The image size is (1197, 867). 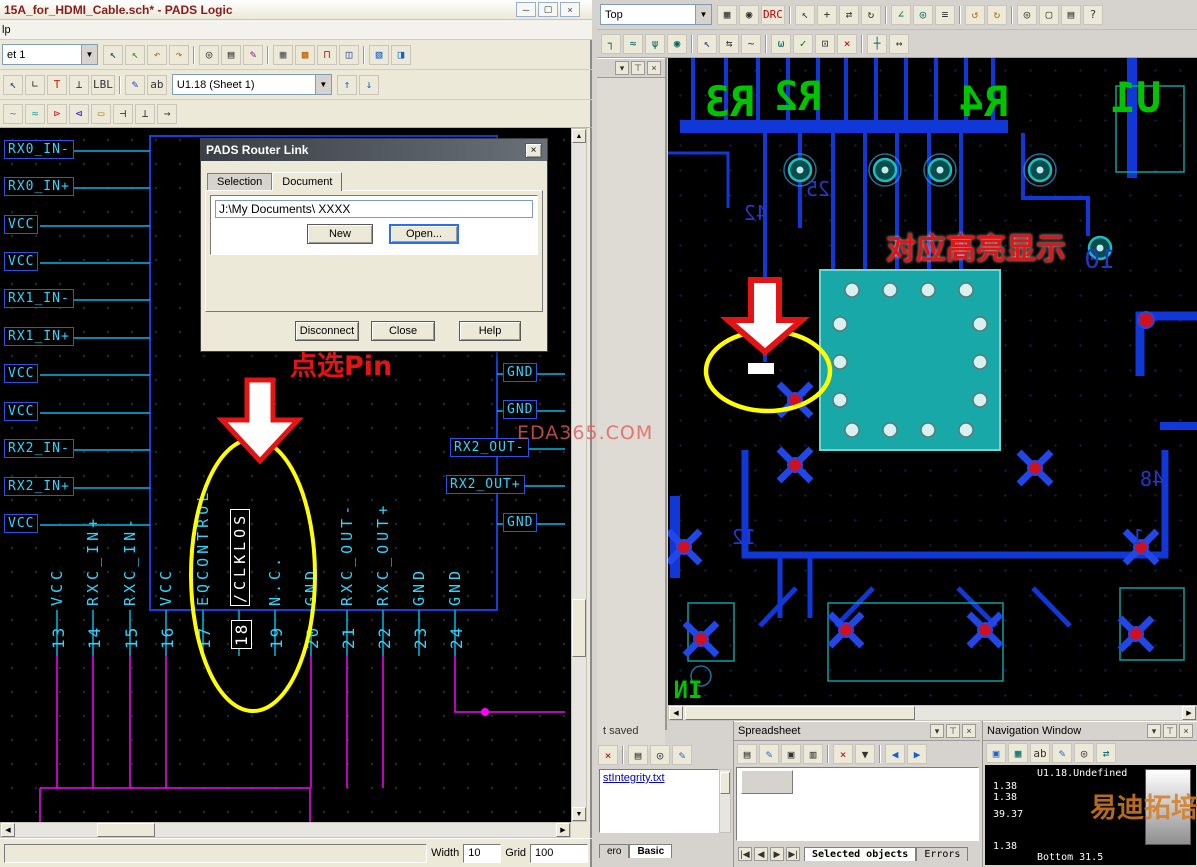 What do you see at coordinates (307, 181) in the screenshot?
I see `tab-document: Document` at bounding box center [307, 181].